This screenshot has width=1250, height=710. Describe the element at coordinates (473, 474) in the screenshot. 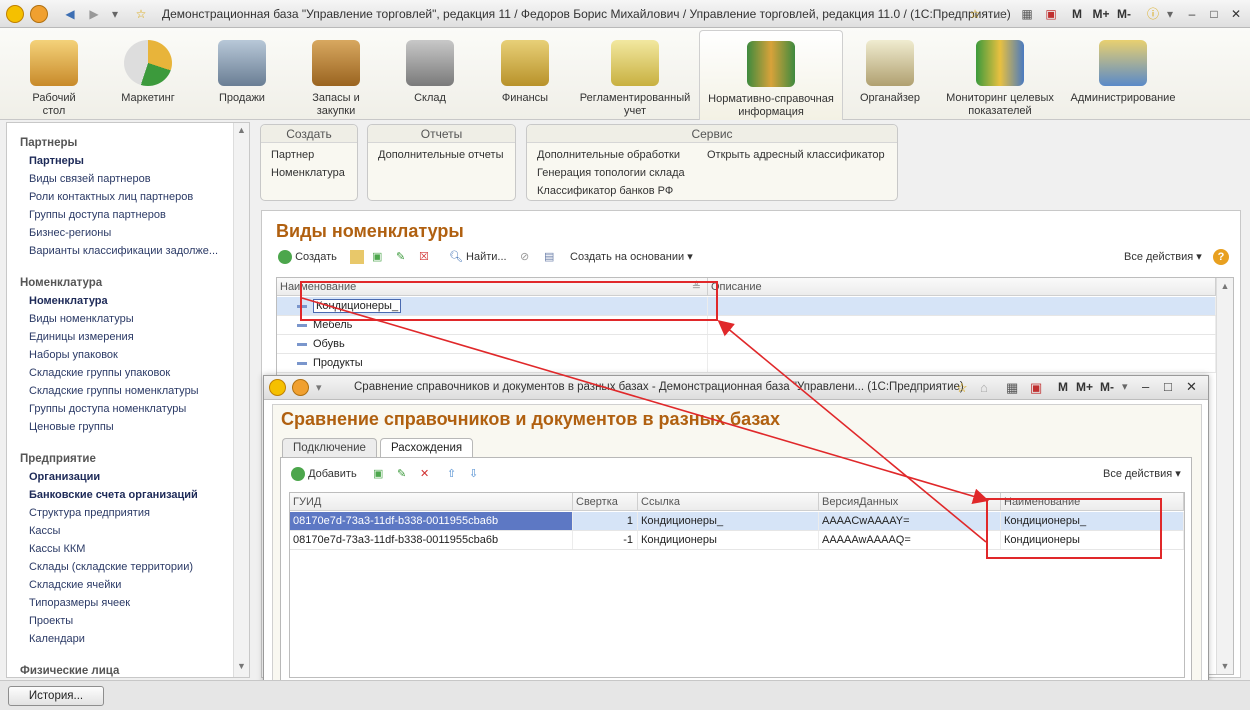

I see `move-down-icon: ⇩` at that location.